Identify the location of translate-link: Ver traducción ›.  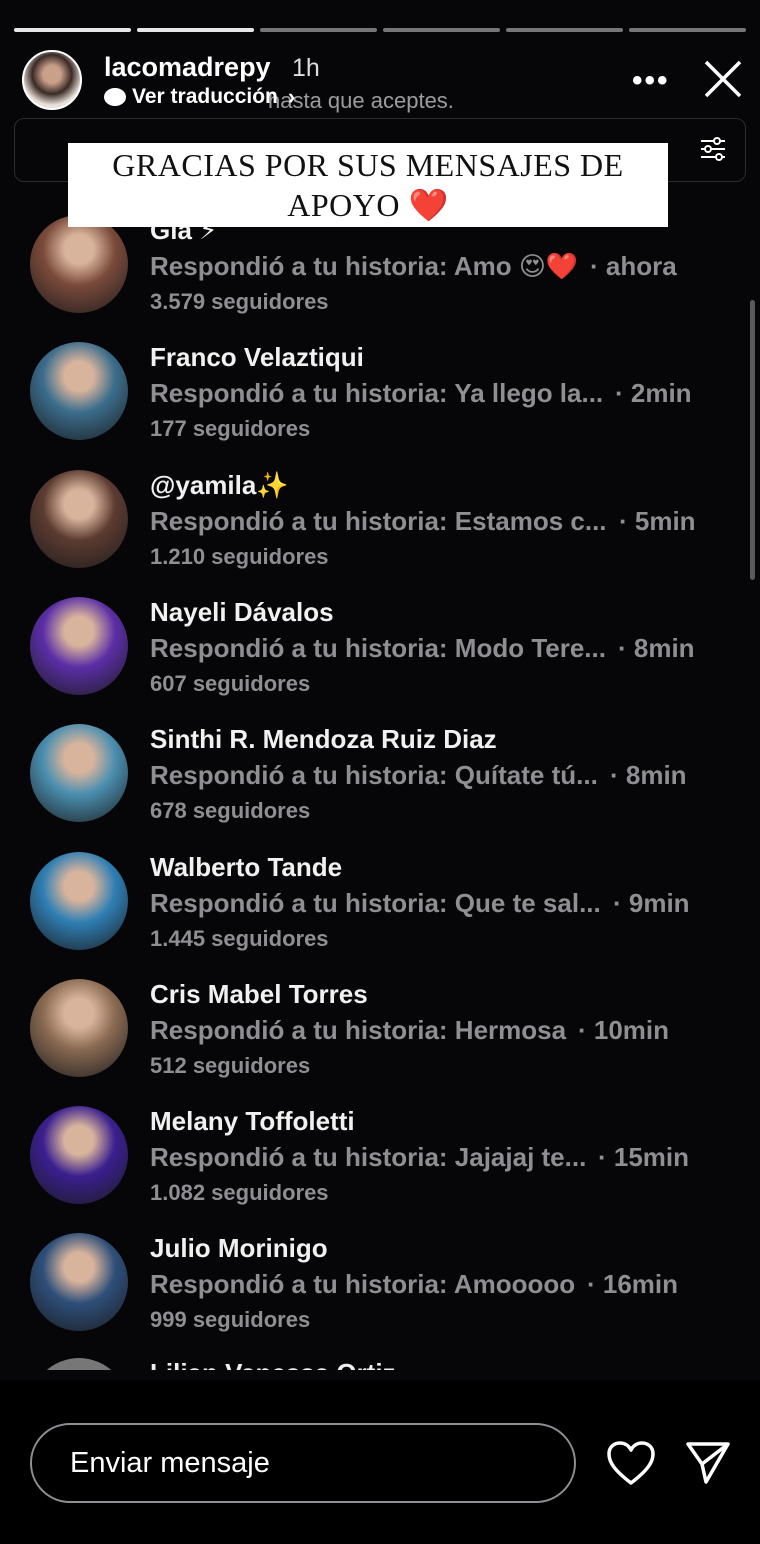
(199, 97).